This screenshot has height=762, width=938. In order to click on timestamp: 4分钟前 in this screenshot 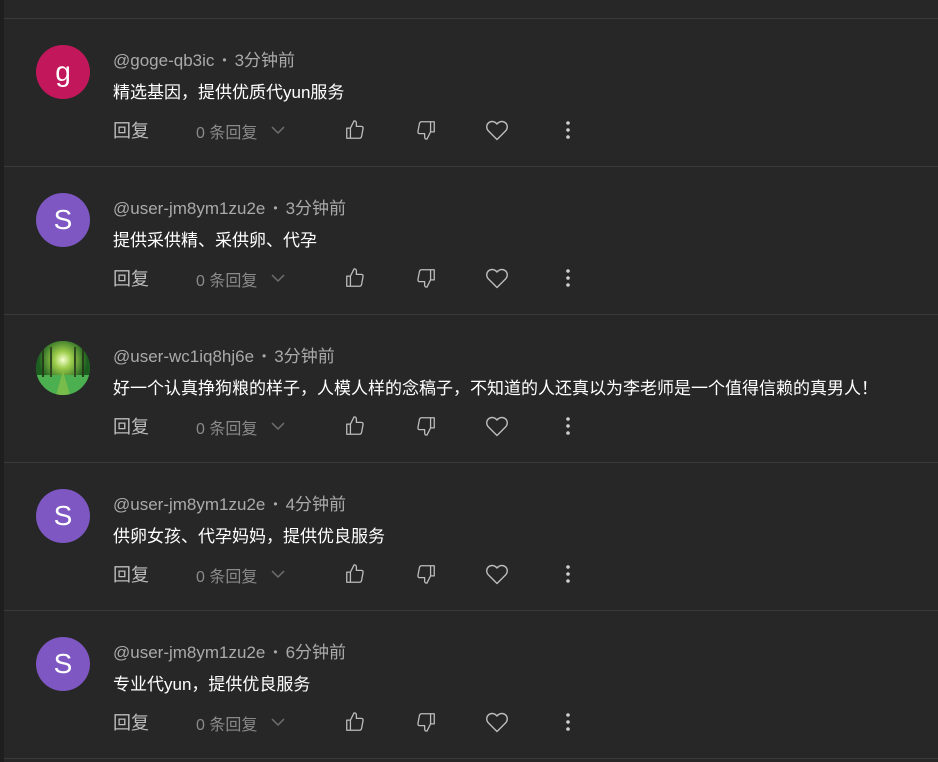, I will do `click(316, 504)`.